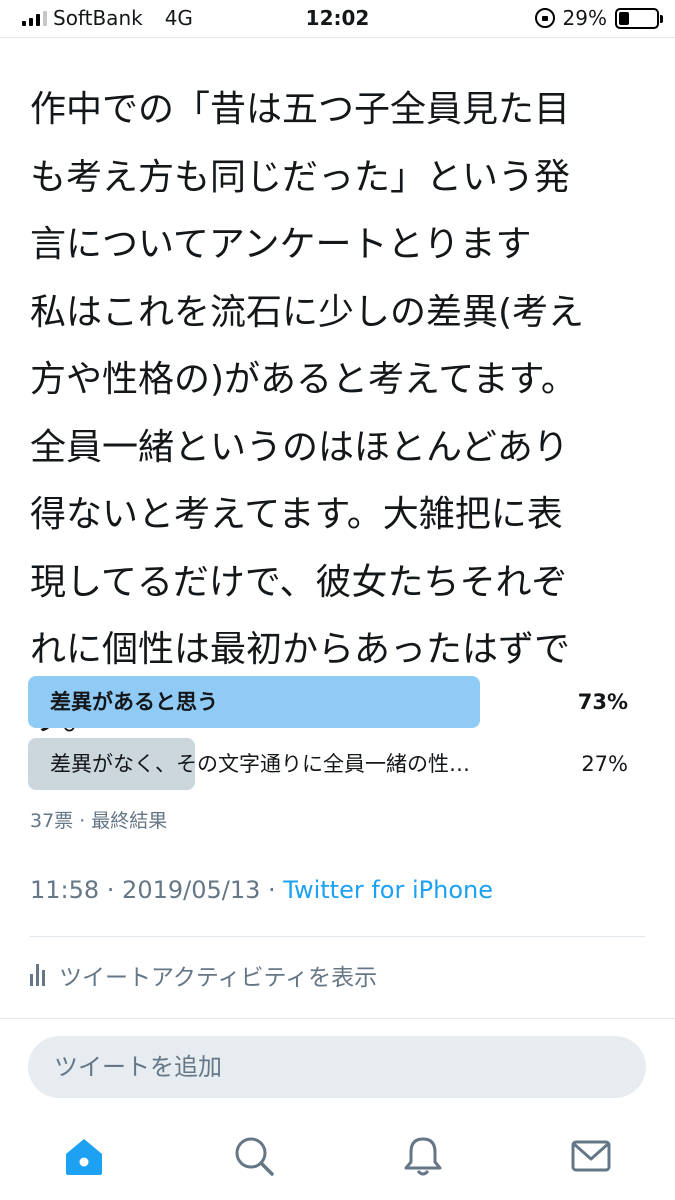 The image size is (675, 1200). Describe the element at coordinates (134, 702) in the screenshot. I see `poll-option-label: 差異があると思う` at that location.